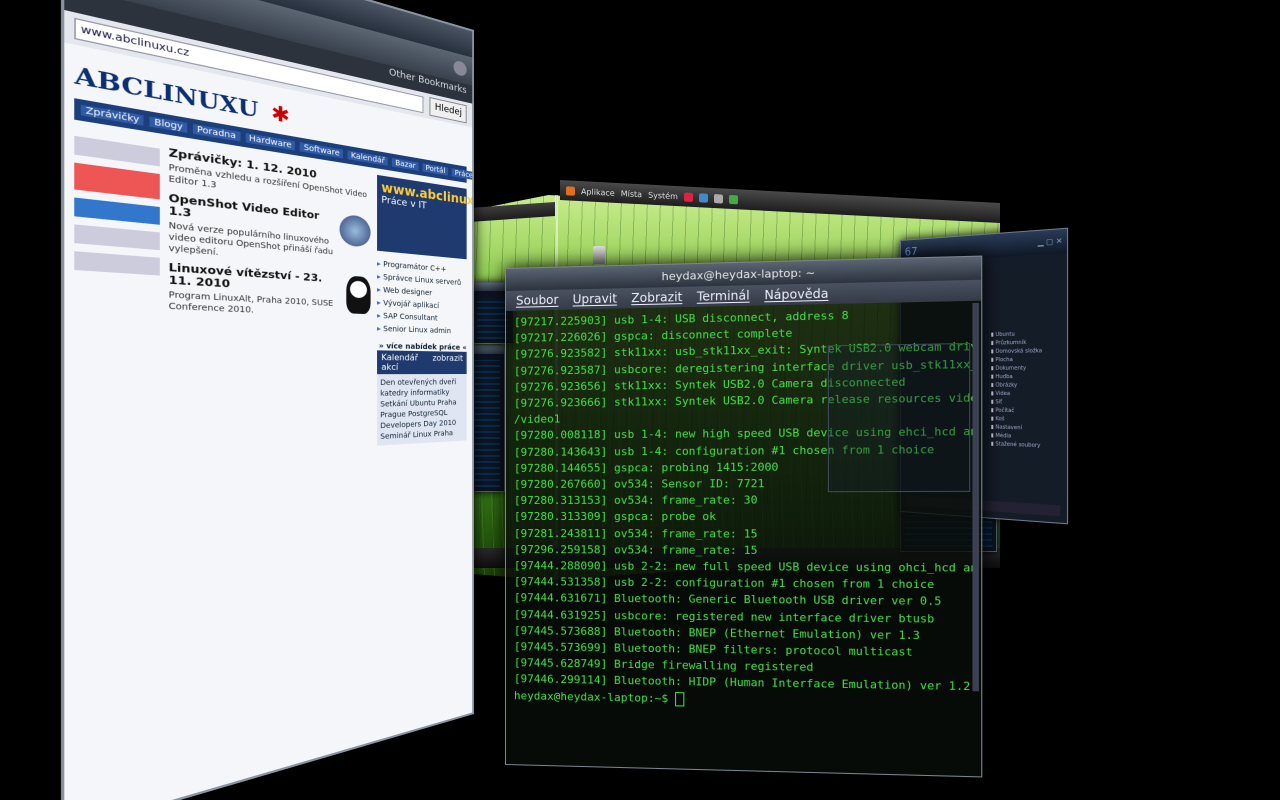  I want to click on terminal-launcher-icon, so click(733, 199).